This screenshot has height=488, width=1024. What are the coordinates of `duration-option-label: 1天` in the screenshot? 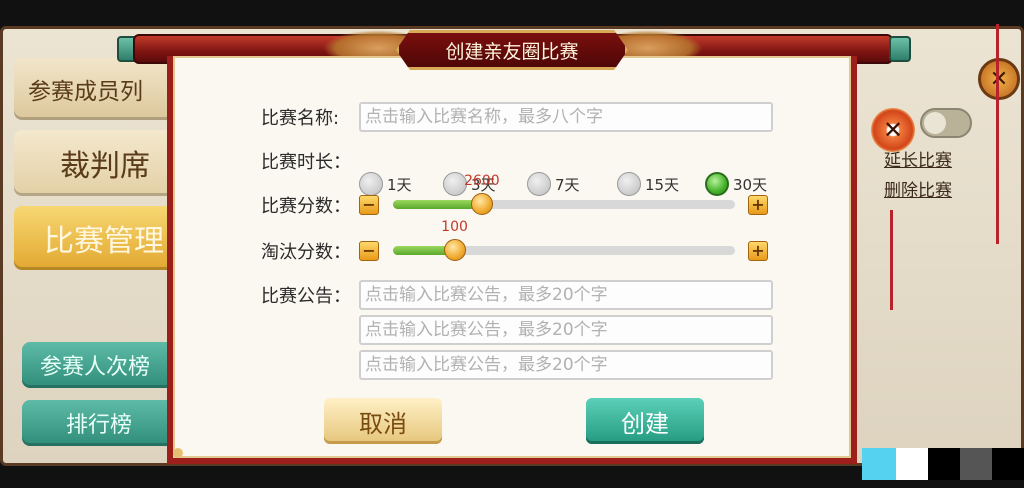 It's located at (399, 184).